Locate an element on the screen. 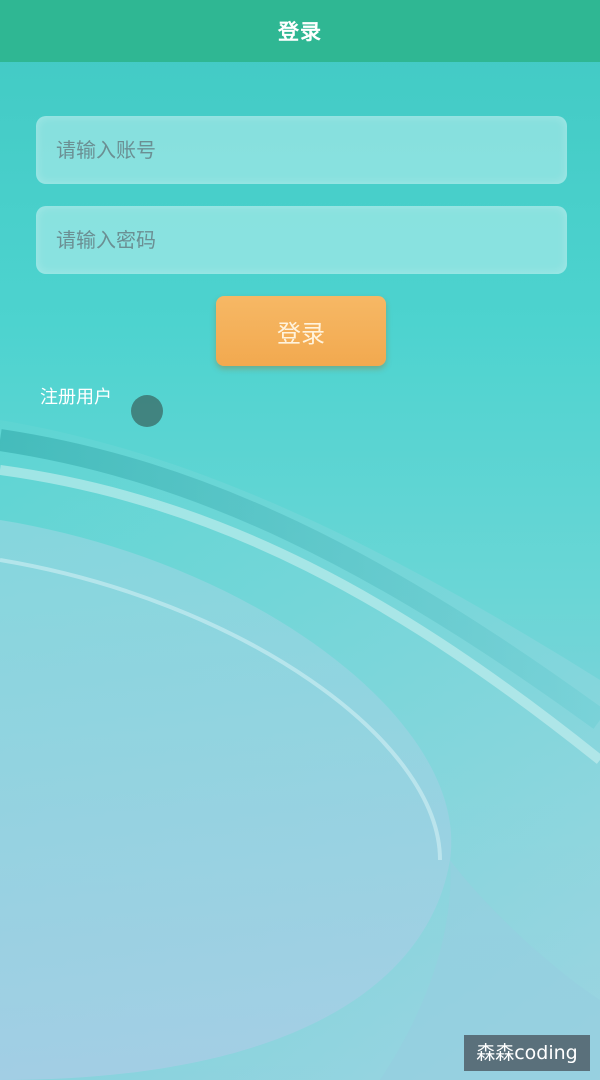 The height and width of the screenshot is (1080, 600). page-title: 登录 is located at coordinates (300, 32).